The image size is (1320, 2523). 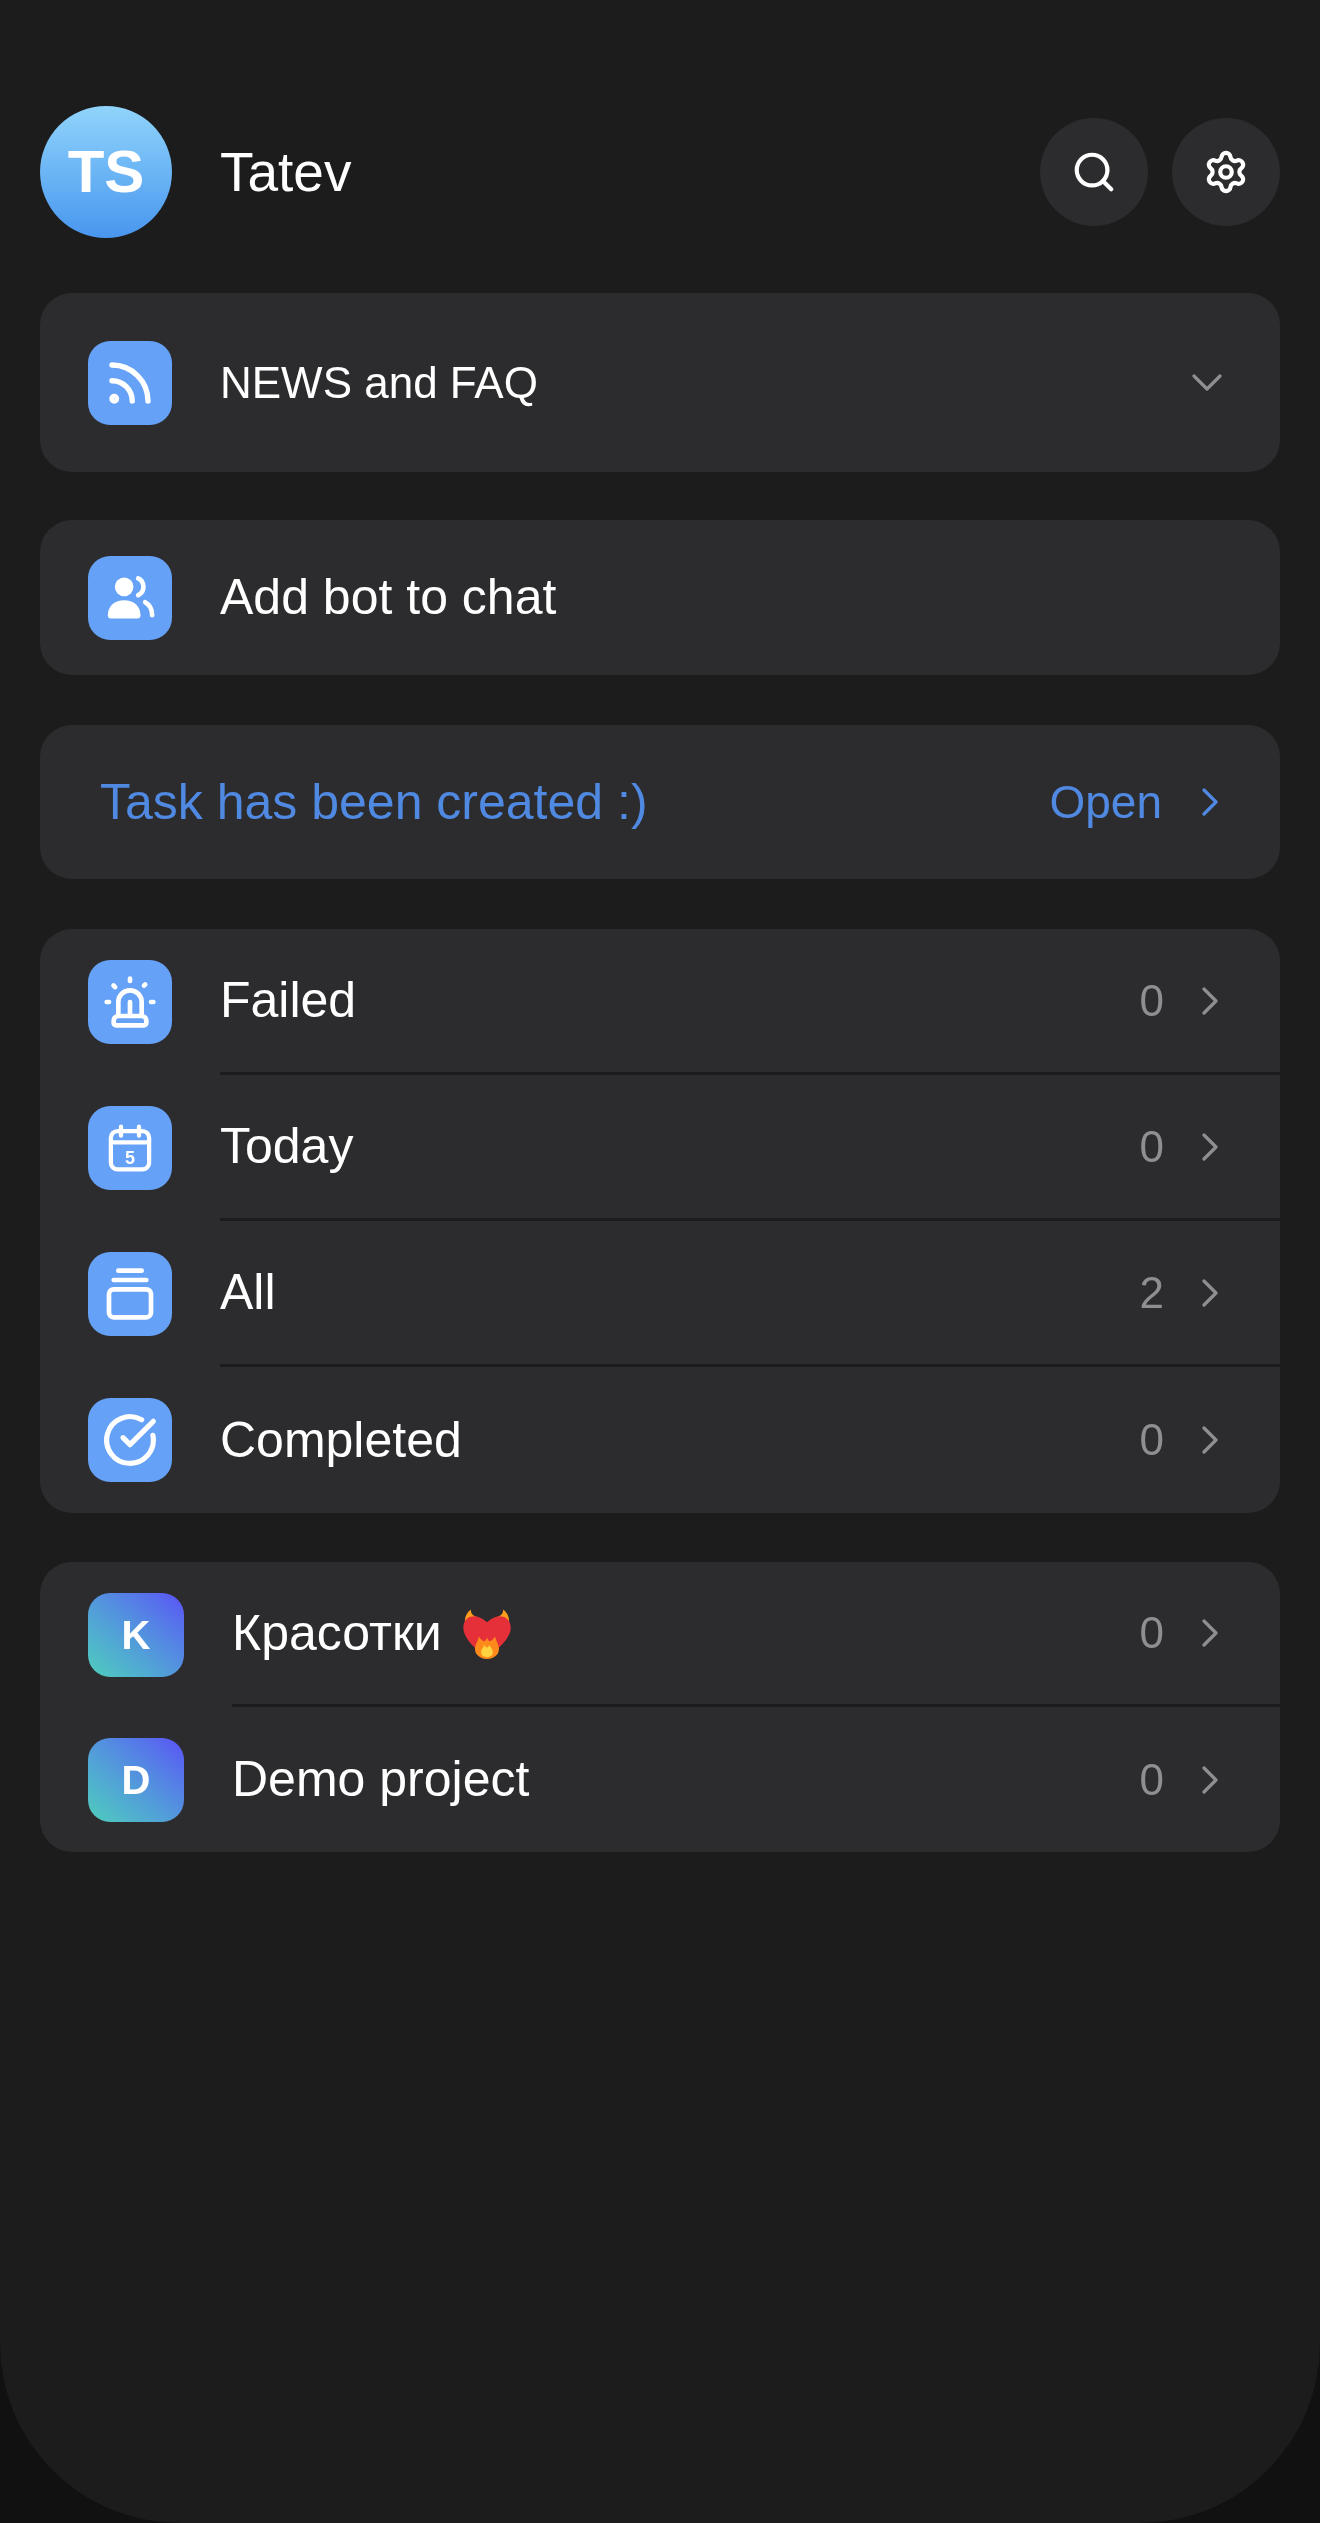 I want to click on project-initial-tile: D, so click(x=136, y=1779).